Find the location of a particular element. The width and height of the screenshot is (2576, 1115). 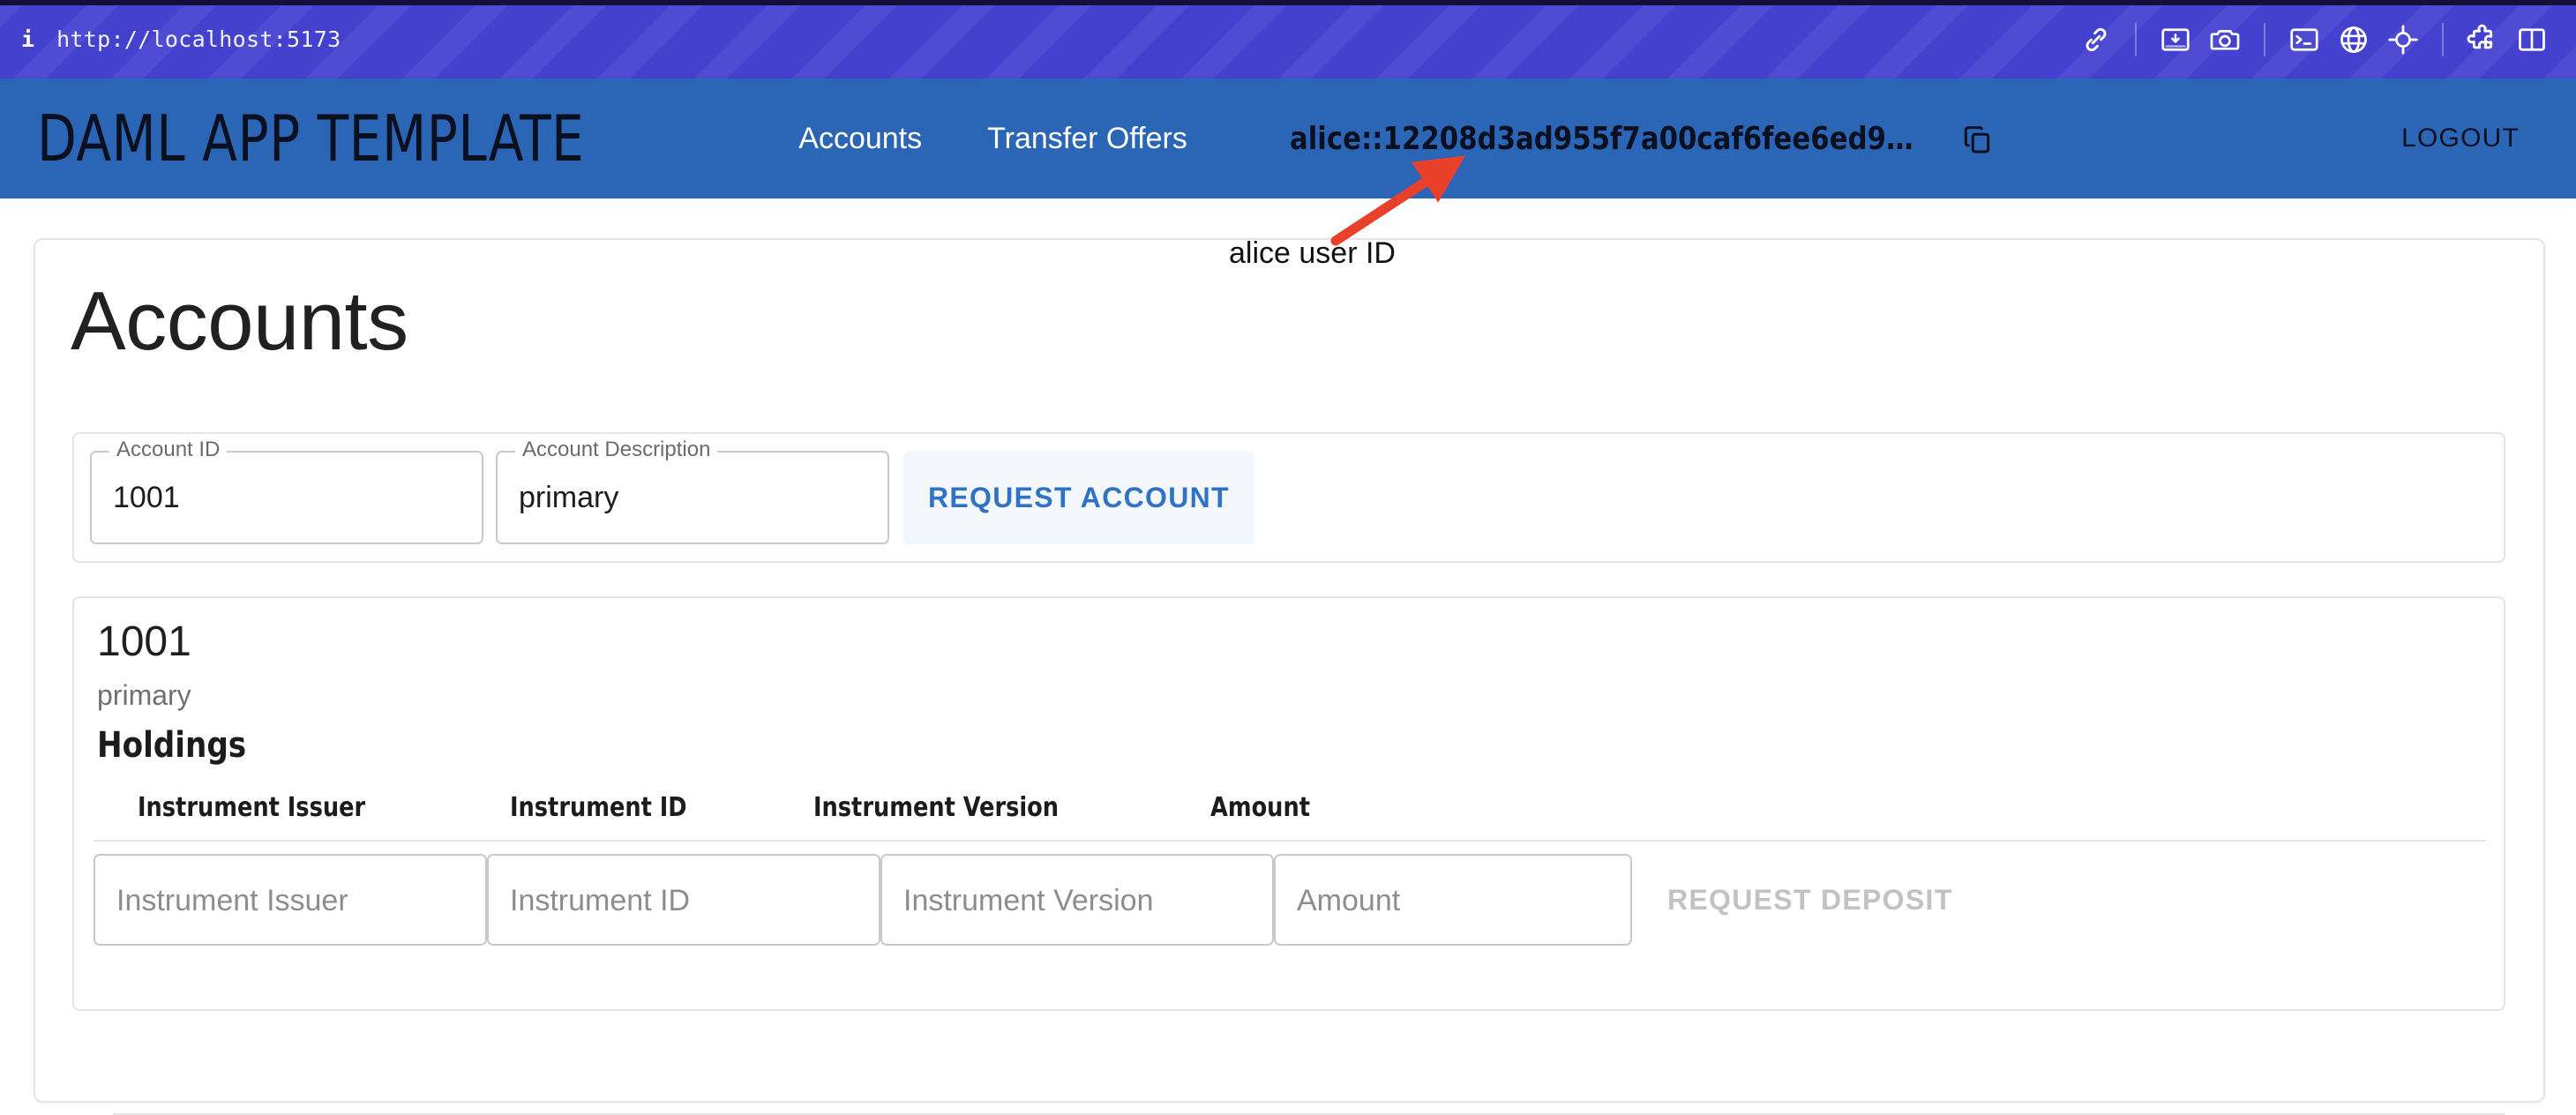

puzzle-piece-icon is located at coordinates (2483, 39).